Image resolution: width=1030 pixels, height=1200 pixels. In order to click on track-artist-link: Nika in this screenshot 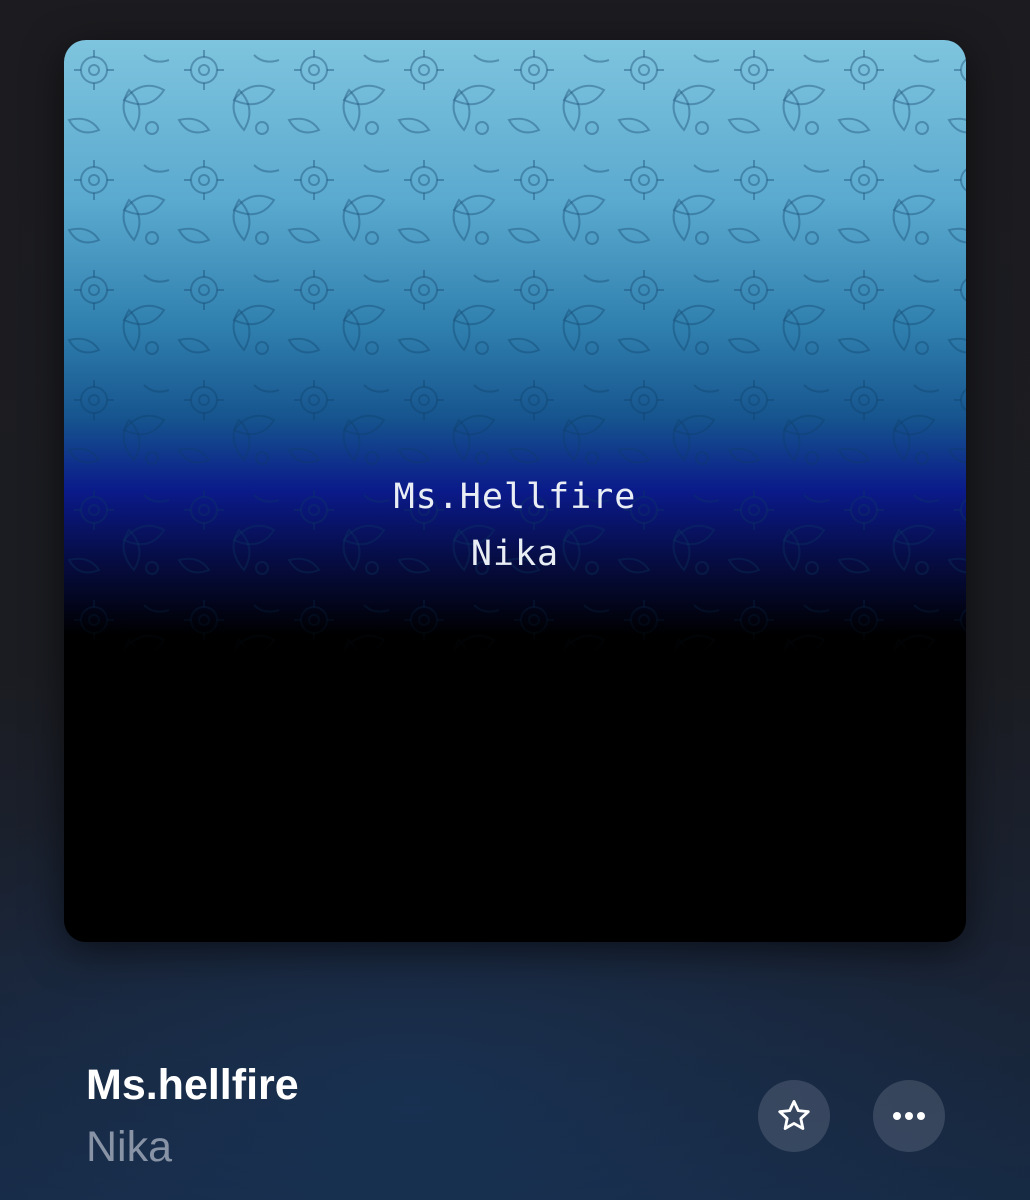, I will do `click(129, 1147)`.